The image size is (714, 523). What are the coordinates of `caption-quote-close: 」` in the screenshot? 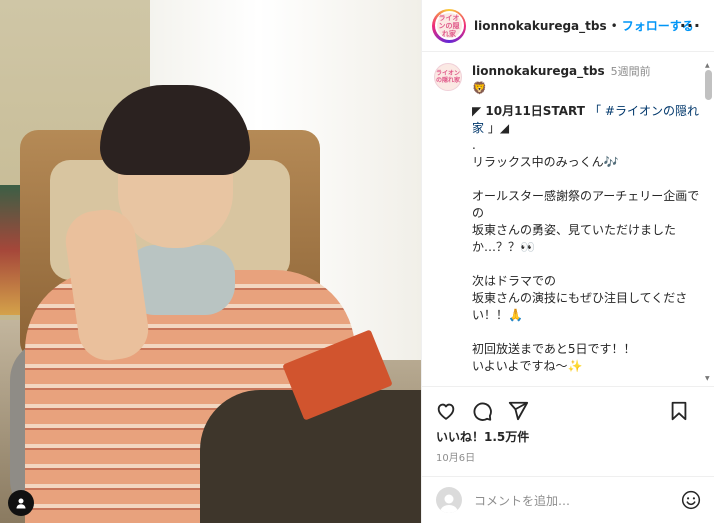 It's located at (492, 128).